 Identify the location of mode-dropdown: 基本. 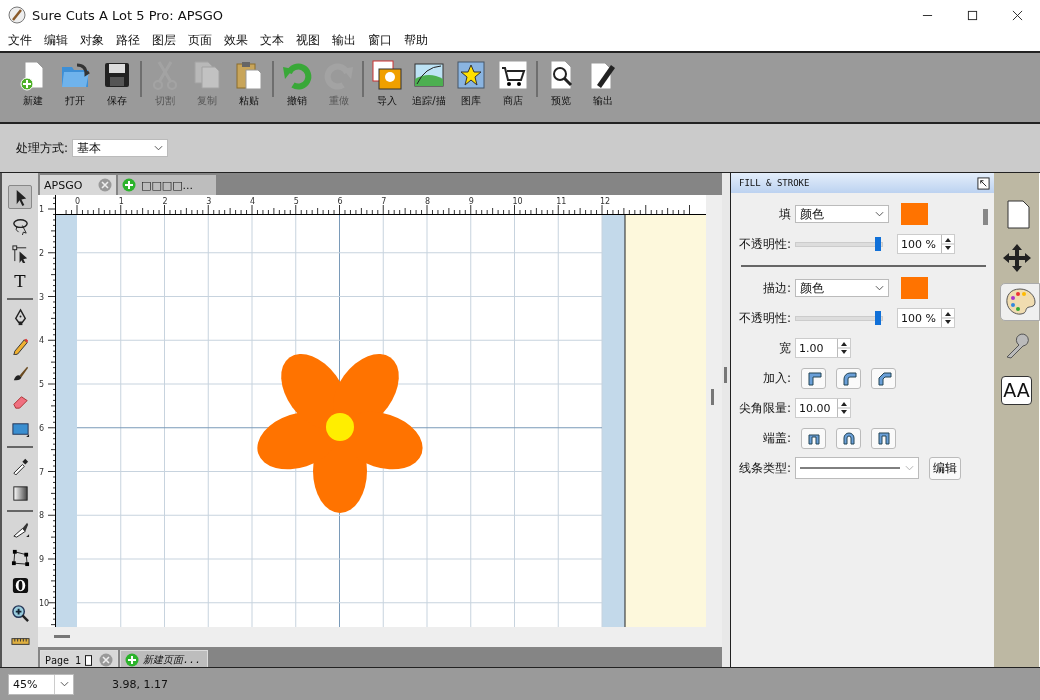
(120, 148).